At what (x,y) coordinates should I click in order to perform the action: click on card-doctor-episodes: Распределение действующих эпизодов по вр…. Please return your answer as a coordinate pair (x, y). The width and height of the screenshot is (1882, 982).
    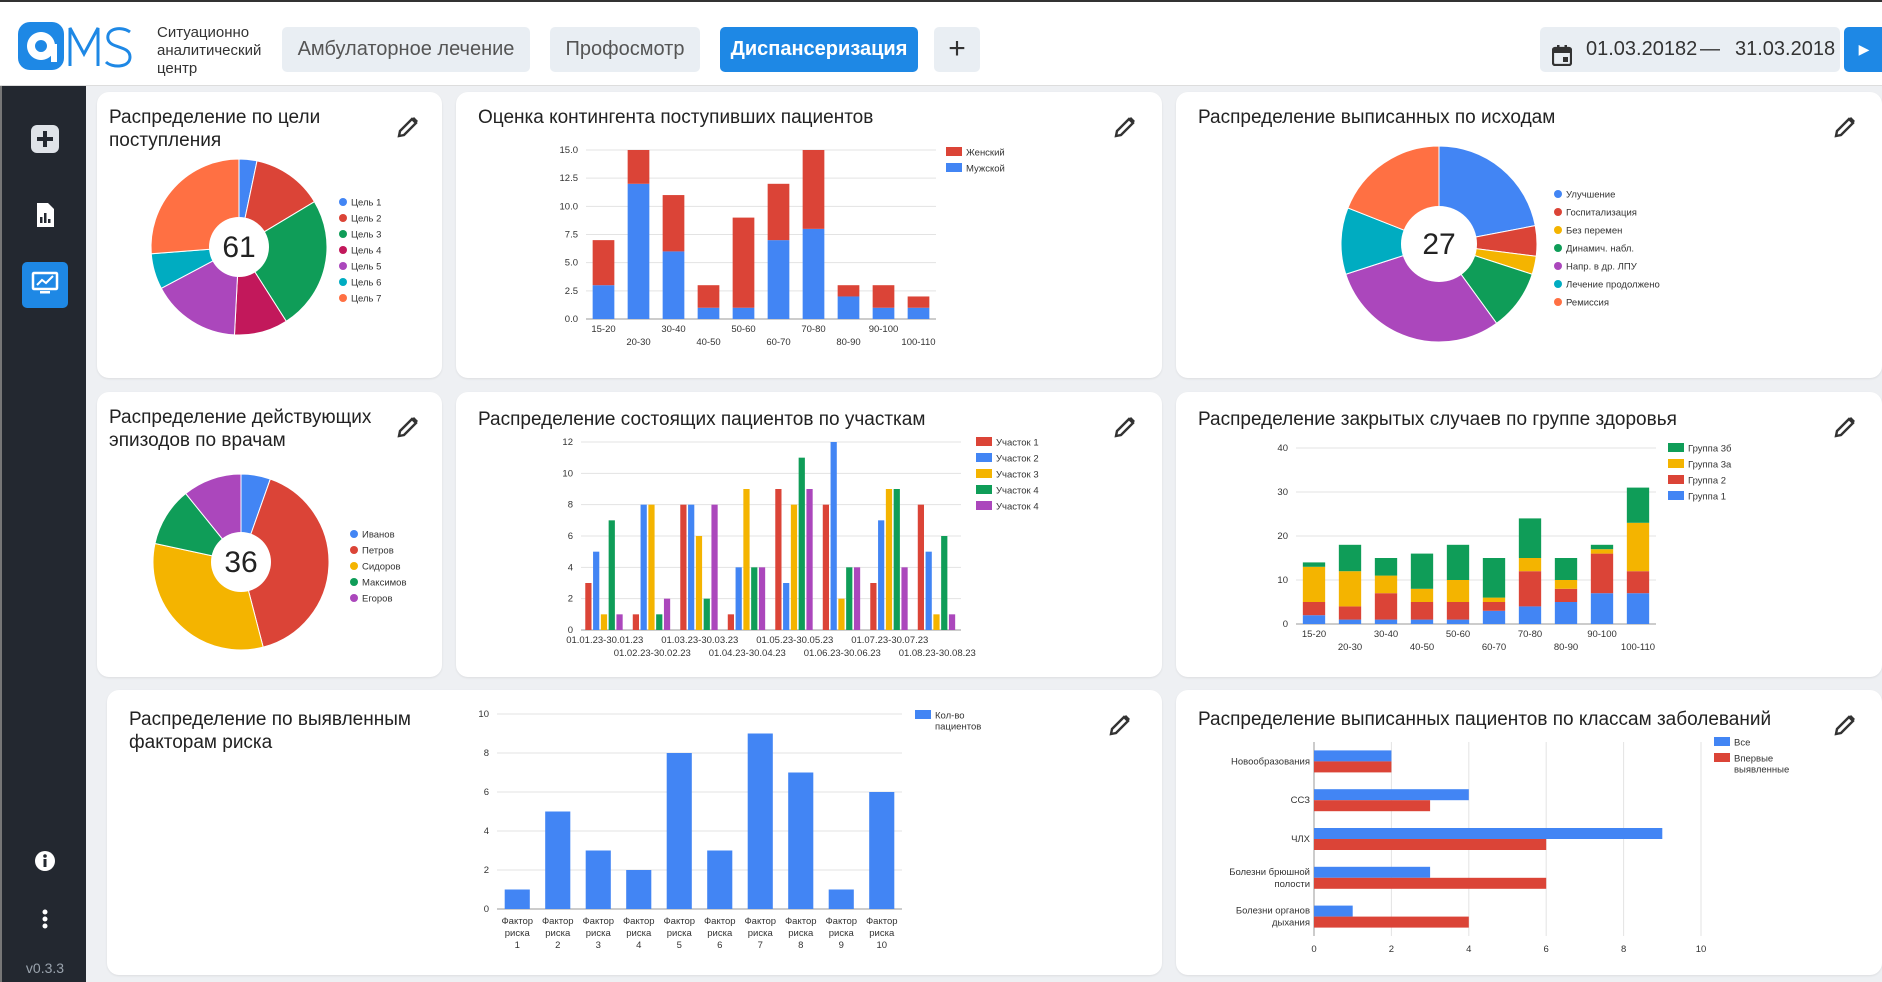
    Looking at the image, I should click on (269, 534).